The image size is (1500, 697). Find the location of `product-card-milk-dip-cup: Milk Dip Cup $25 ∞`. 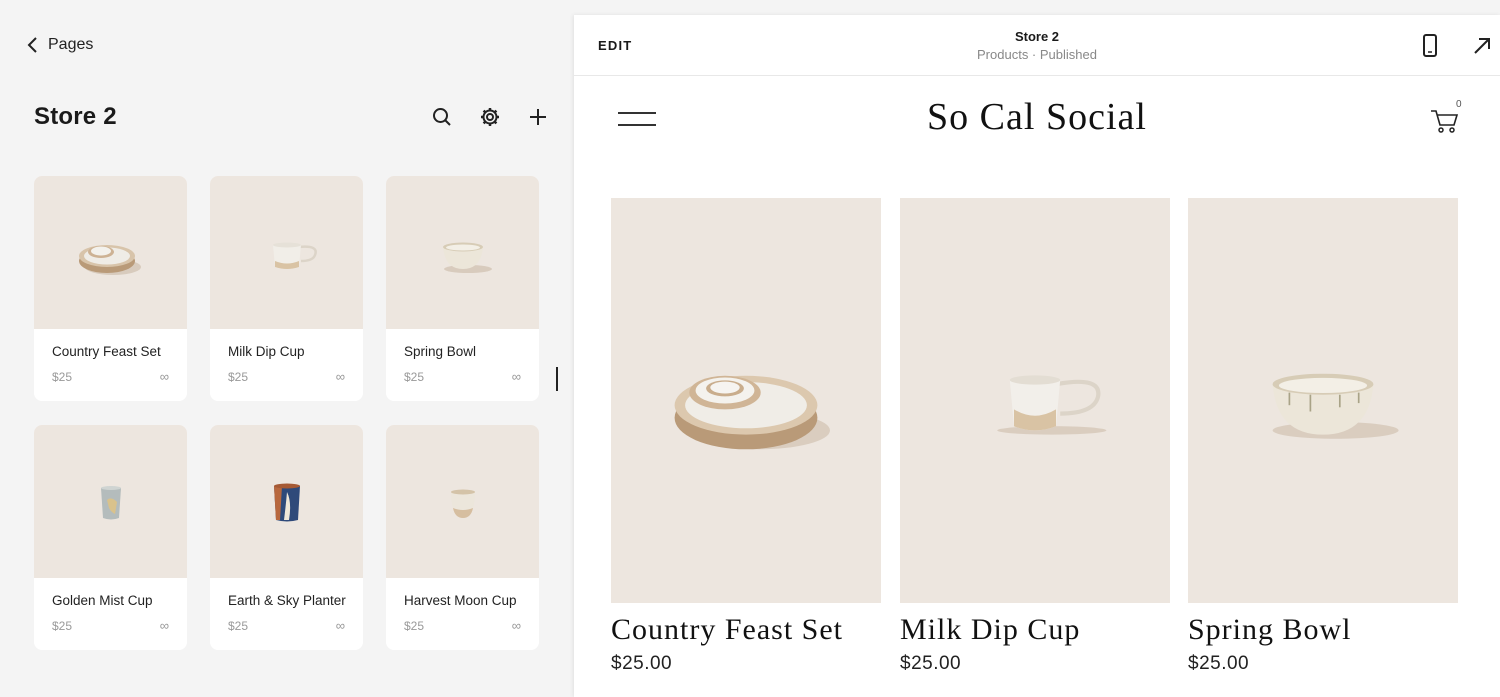

product-card-milk-dip-cup: Milk Dip Cup $25 ∞ is located at coordinates (286, 288).